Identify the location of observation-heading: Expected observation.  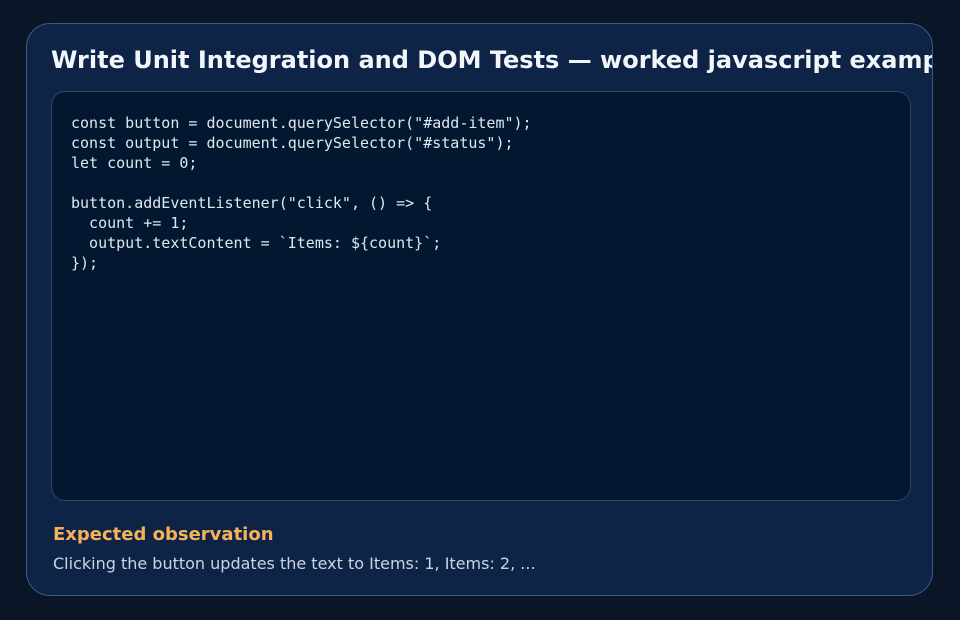
(163, 534).